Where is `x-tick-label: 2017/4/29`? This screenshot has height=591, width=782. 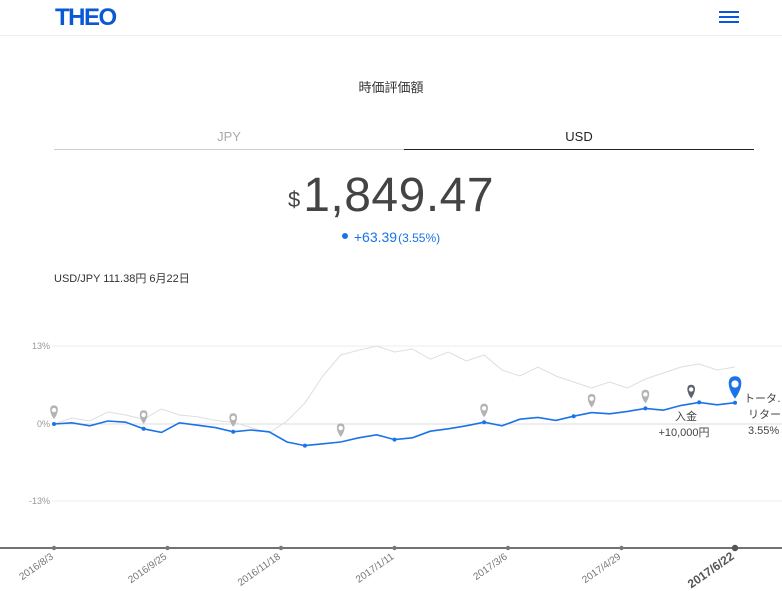
x-tick-label: 2017/4/29 is located at coordinates (601, 568).